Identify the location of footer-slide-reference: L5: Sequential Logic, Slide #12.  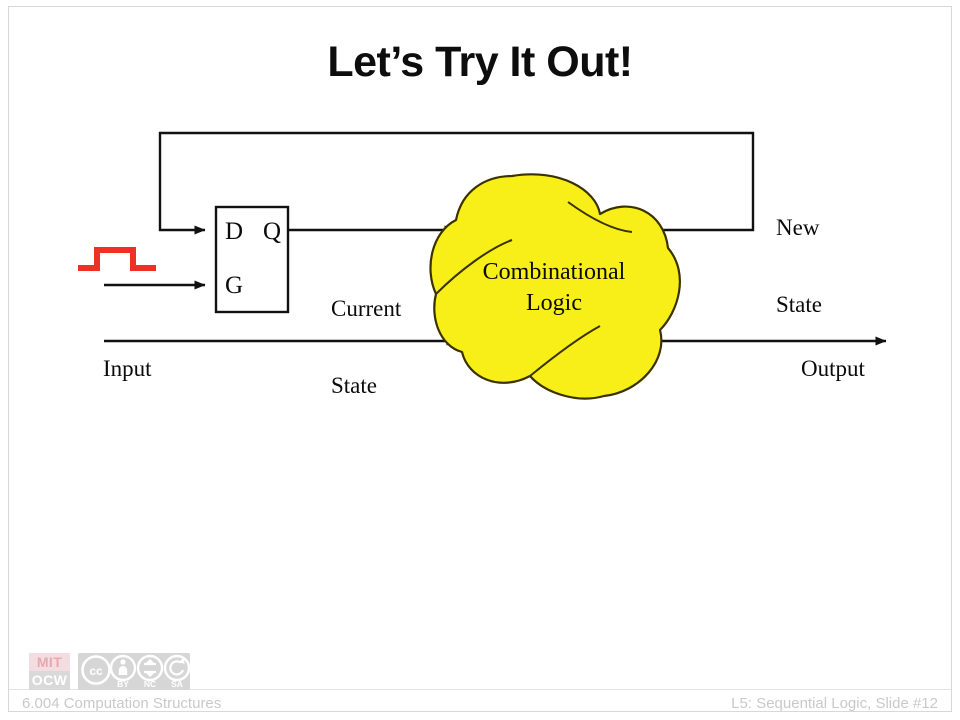
(834, 703).